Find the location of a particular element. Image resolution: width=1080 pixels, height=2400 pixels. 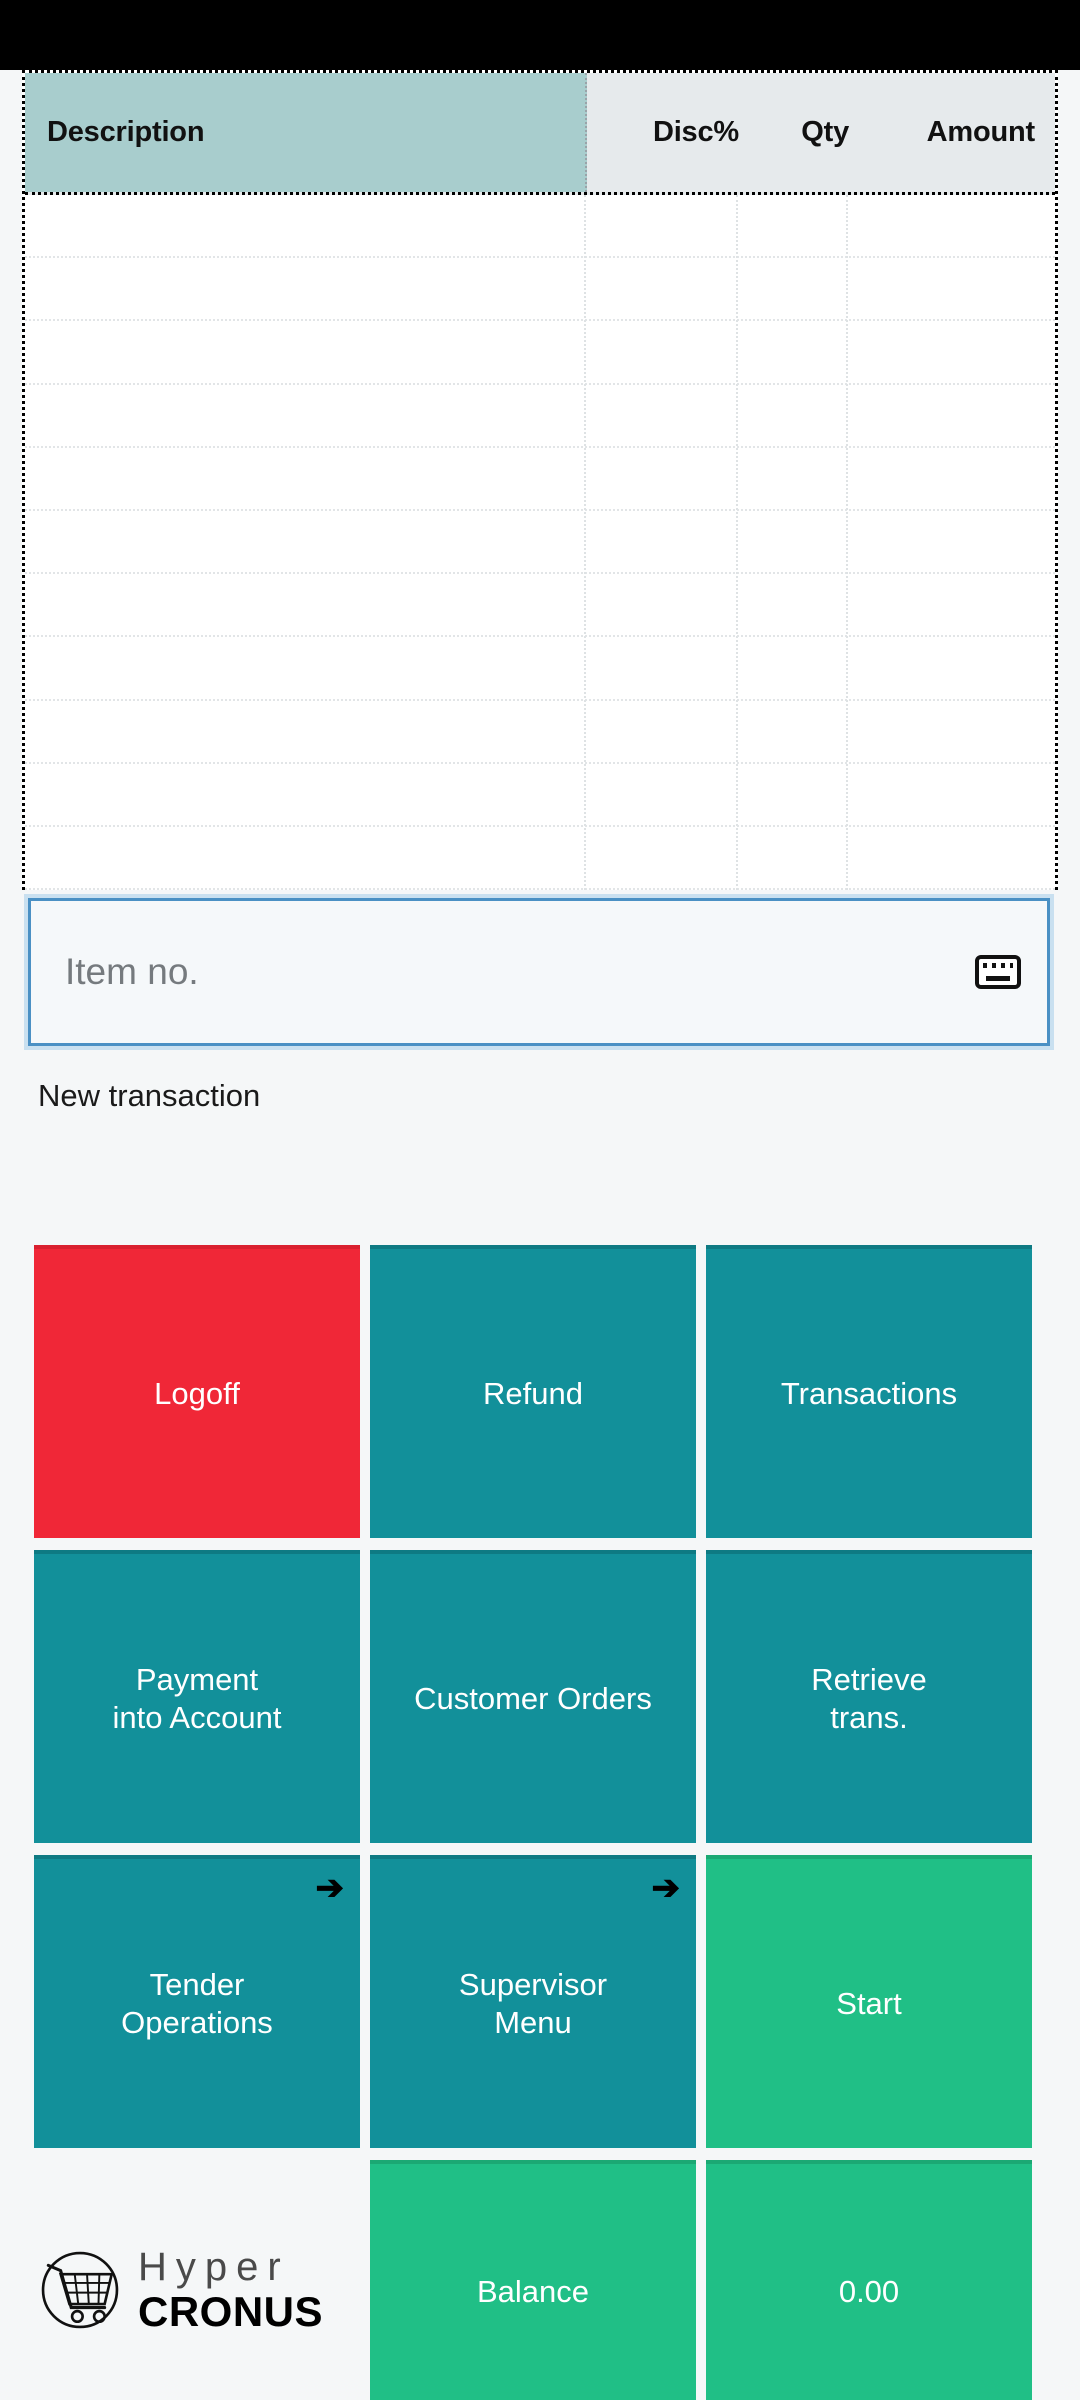

function-button-label: Tender Operations is located at coordinates (197, 2003).